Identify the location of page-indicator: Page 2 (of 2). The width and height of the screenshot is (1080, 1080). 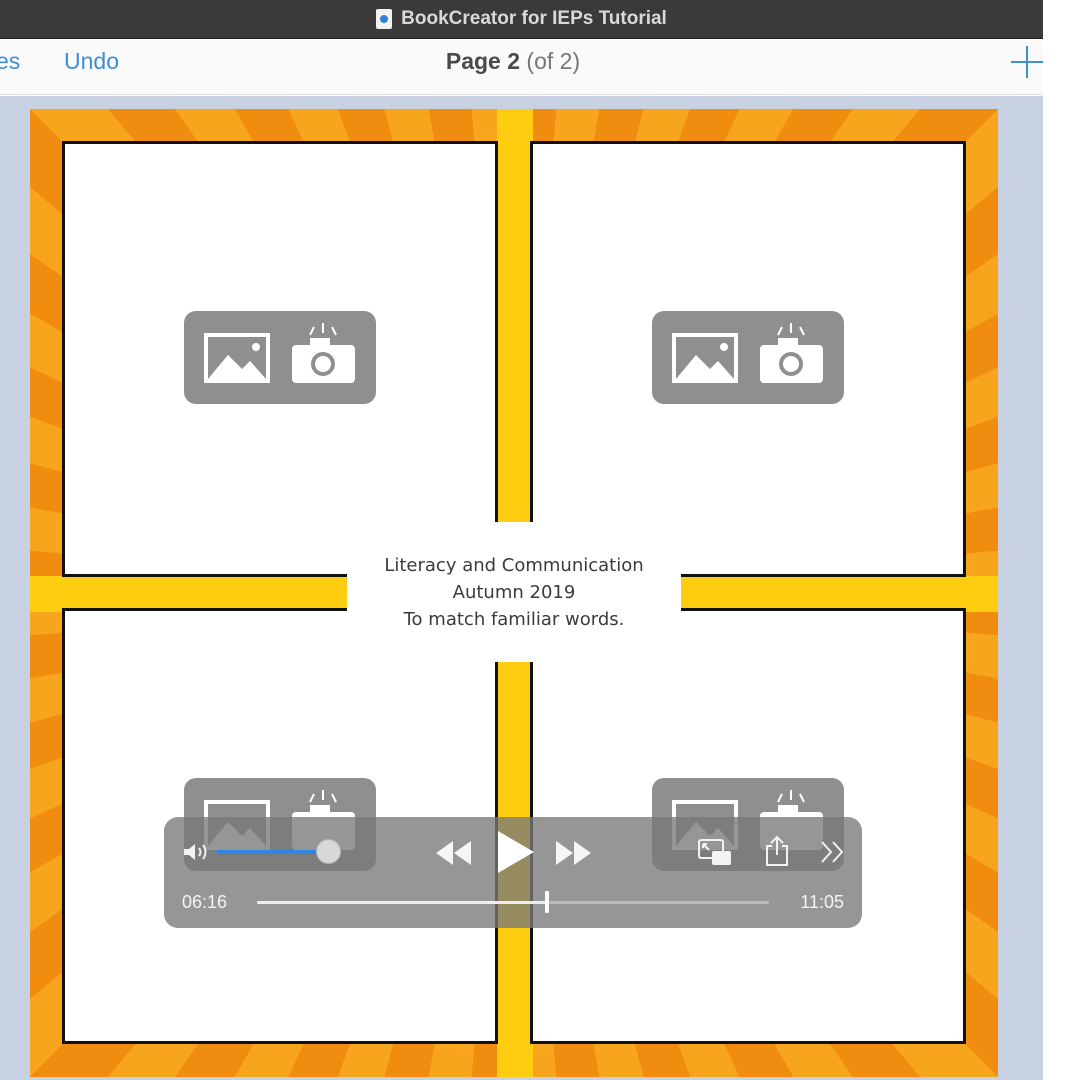
(513, 61).